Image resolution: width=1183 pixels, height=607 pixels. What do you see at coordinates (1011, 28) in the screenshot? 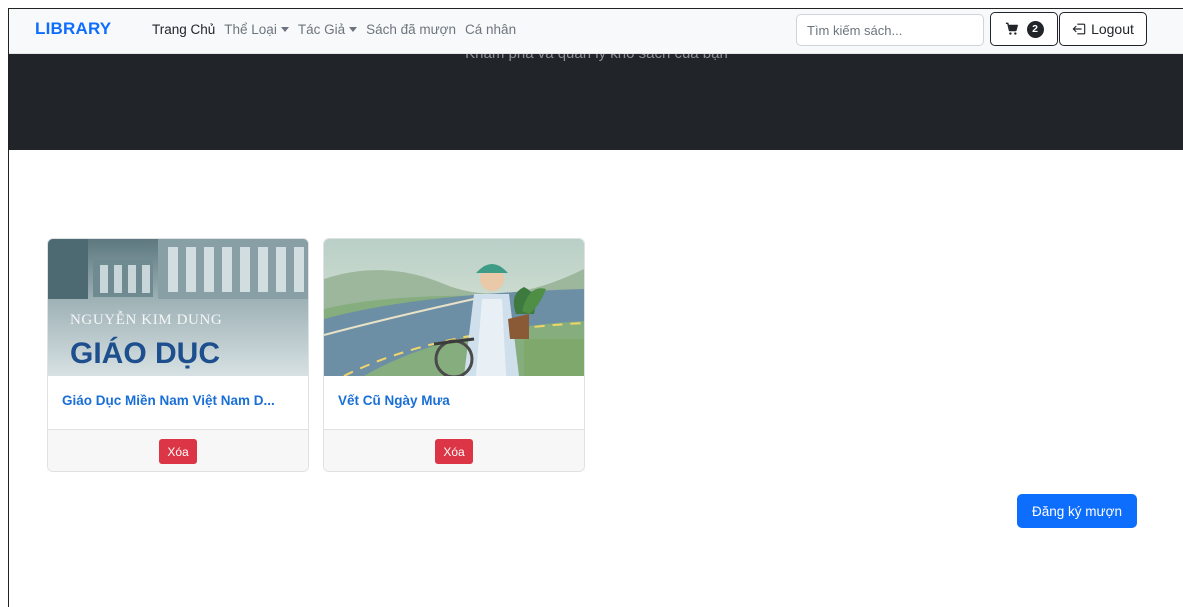
I see `cart-icon` at bounding box center [1011, 28].